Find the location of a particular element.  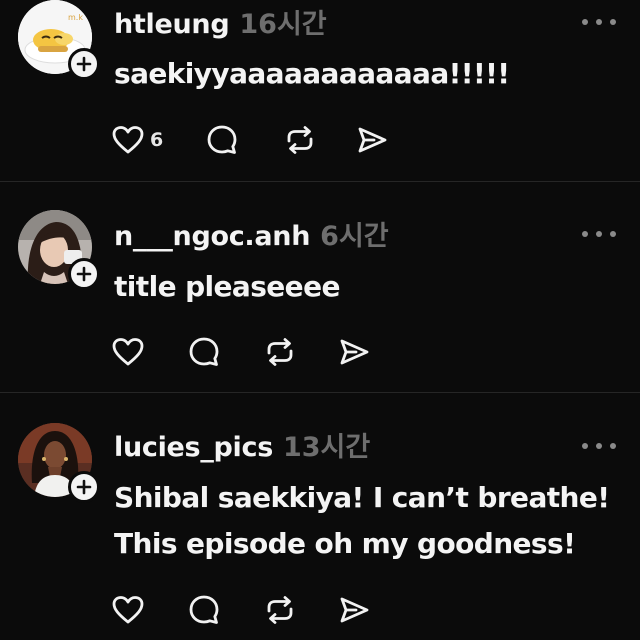

post-text: title pleaseeee is located at coordinates (364, 287).